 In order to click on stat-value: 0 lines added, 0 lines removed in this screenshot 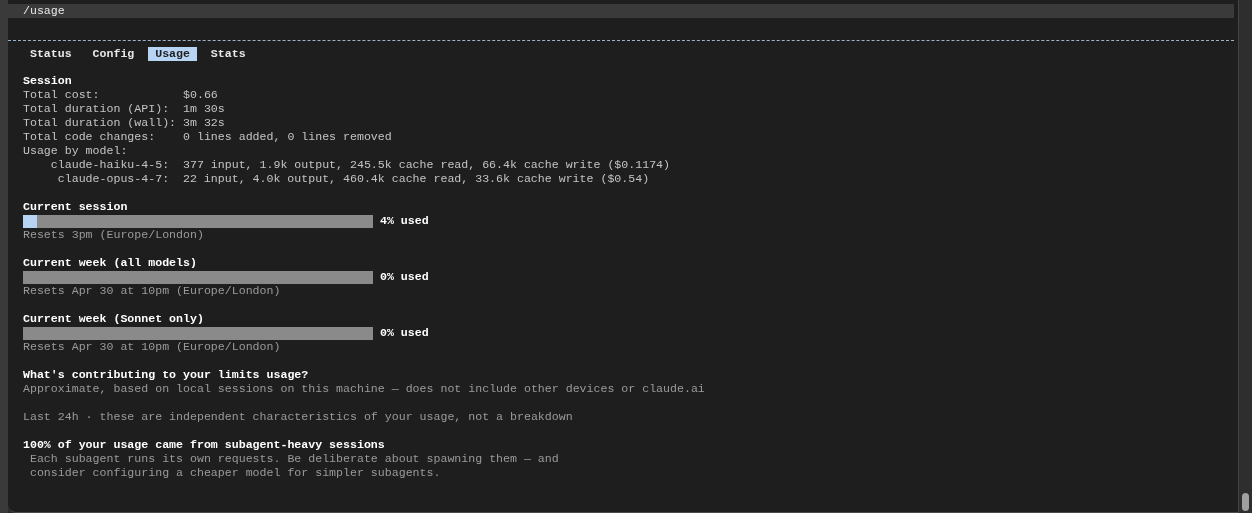, I will do `click(287, 137)`.